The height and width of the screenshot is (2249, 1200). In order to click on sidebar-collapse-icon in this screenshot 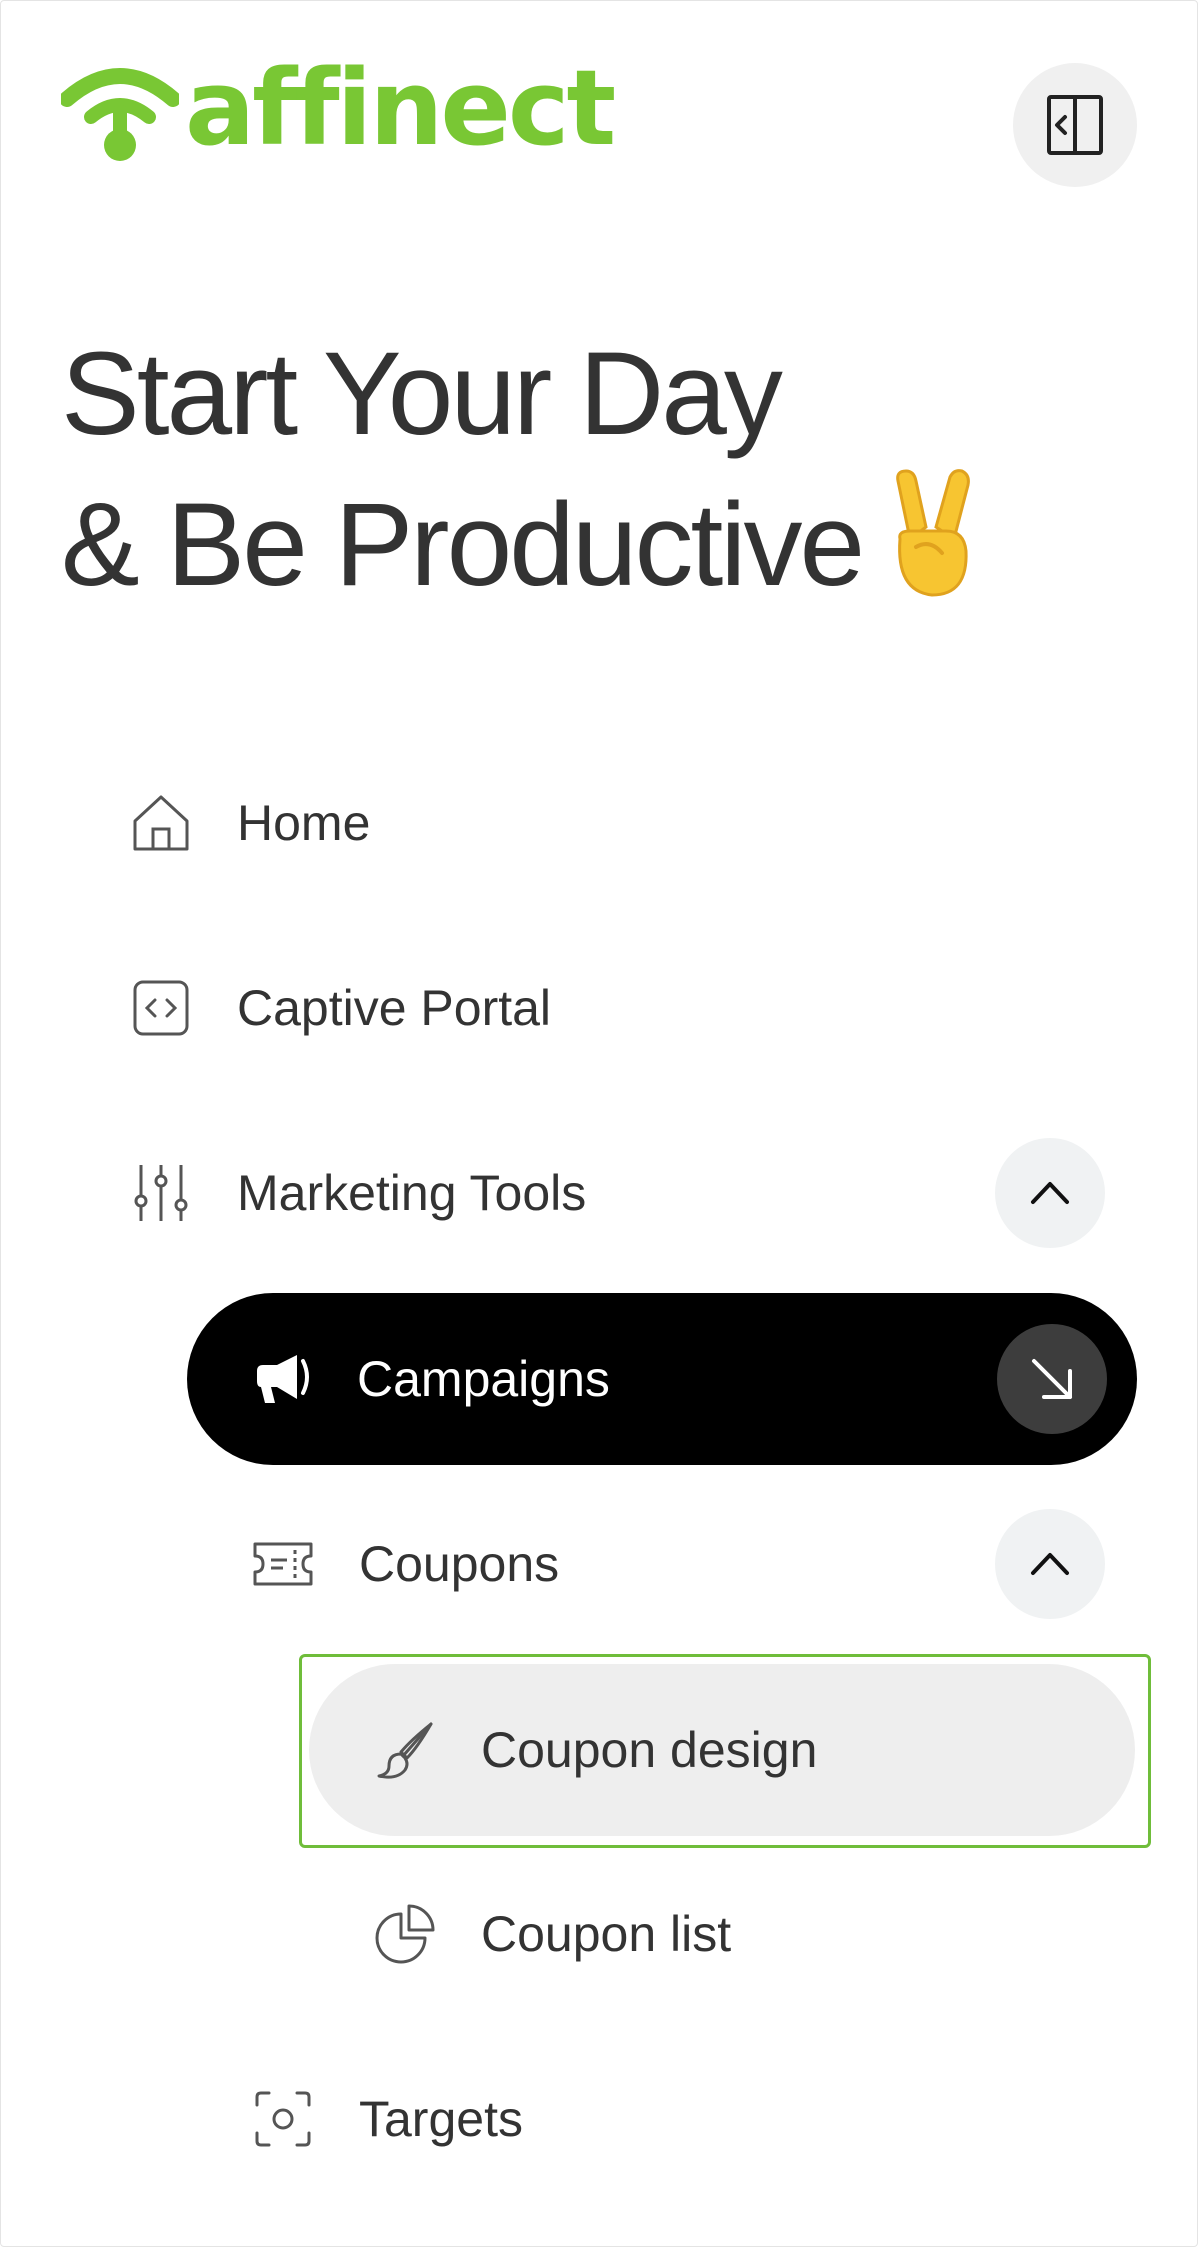, I will do `click(1075, 125)`.